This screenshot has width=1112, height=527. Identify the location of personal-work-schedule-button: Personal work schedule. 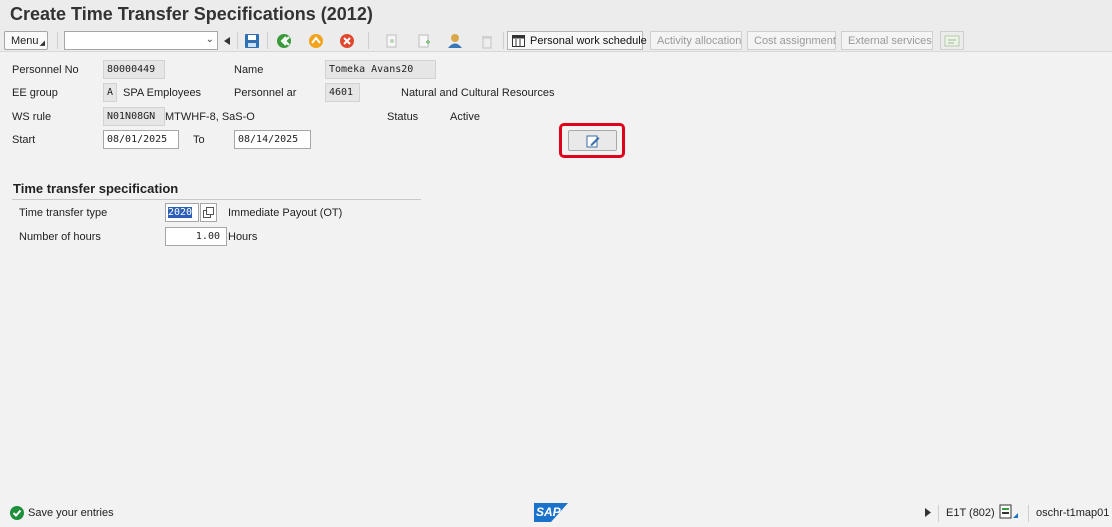
(577, 40).